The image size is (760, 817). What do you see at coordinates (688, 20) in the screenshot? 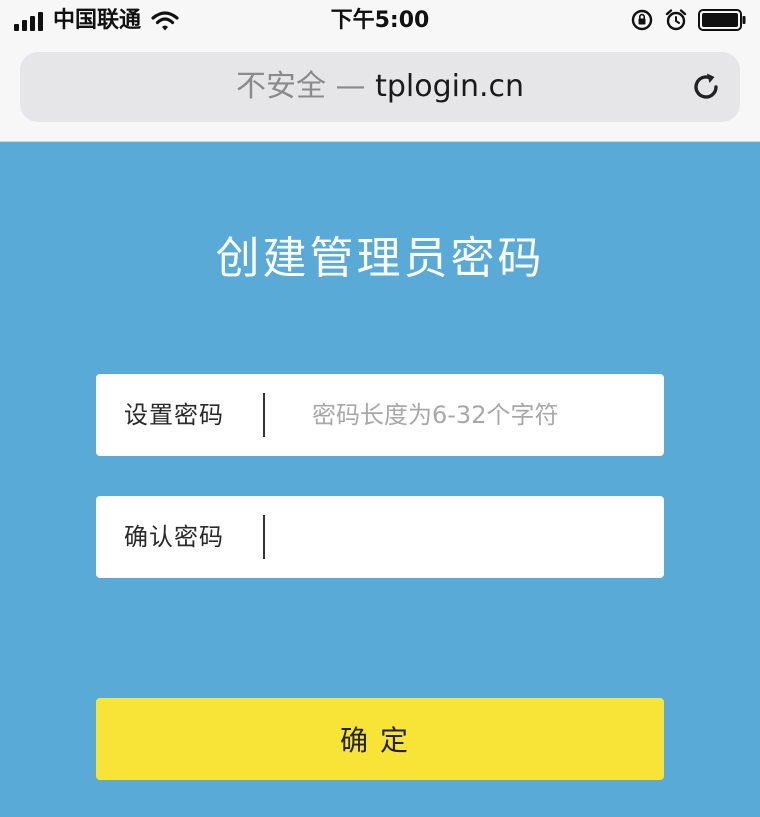
I see `status-right` at bounding box center [688, 20].